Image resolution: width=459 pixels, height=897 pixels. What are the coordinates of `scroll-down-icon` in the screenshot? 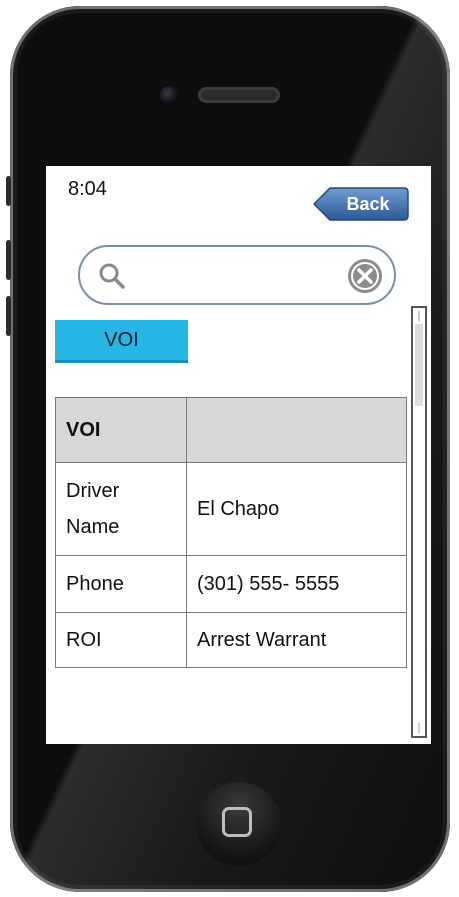 It's located at (419, 728).